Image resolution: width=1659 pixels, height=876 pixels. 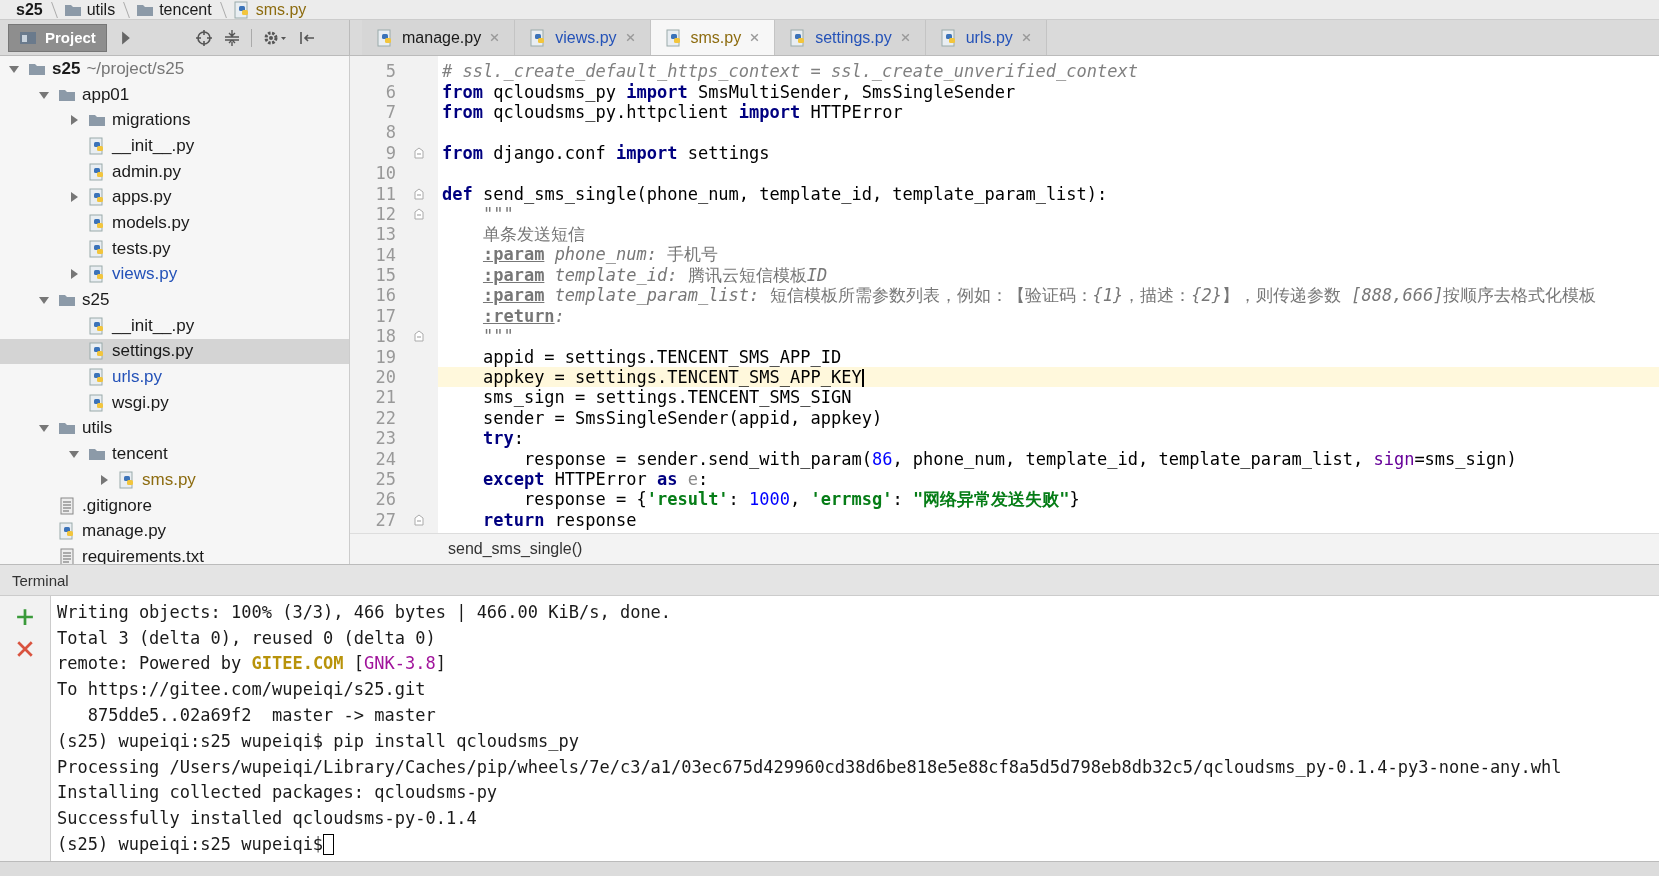 I want to click on code-line: return response, so click(x=559, y=519).